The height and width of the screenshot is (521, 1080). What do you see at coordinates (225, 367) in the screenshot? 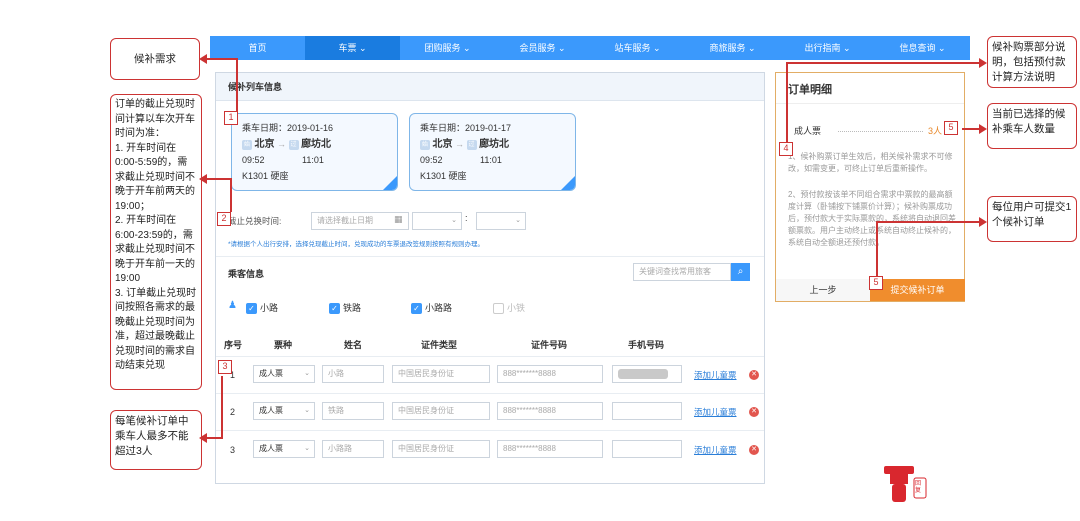
I see `marker-badge: 3` at bounding box center [225, 367].